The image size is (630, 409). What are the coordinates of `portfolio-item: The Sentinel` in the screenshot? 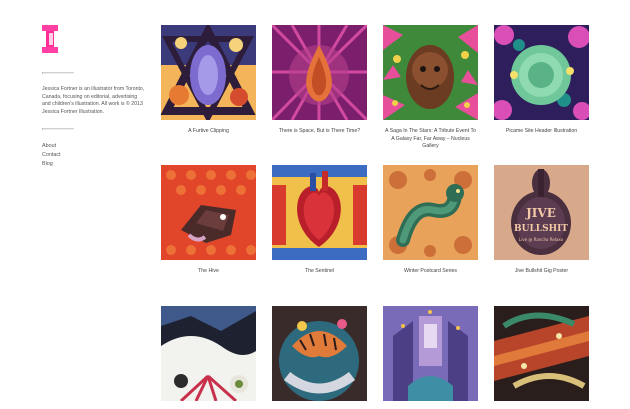 It's located at (319, 220).